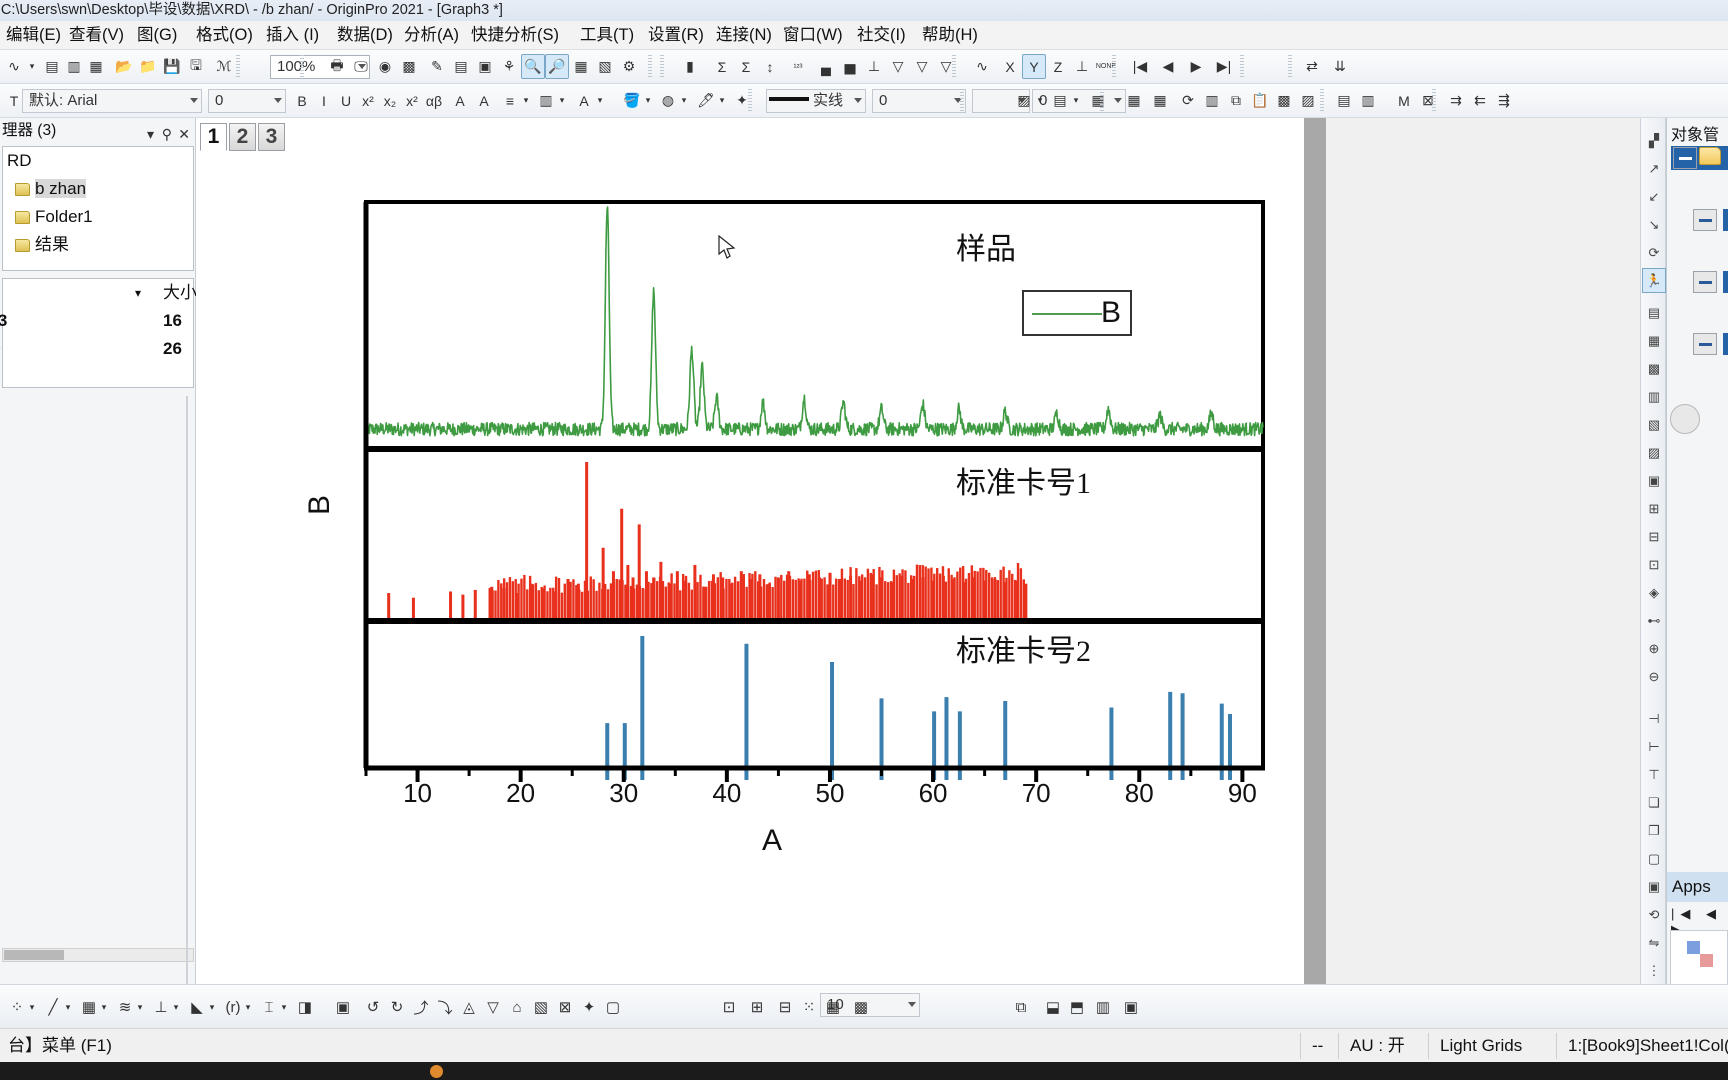 Image resolution: width=1728 pixels, height=1080 pixels. I want to click on sort-icon: ↕, so click(770, 66).